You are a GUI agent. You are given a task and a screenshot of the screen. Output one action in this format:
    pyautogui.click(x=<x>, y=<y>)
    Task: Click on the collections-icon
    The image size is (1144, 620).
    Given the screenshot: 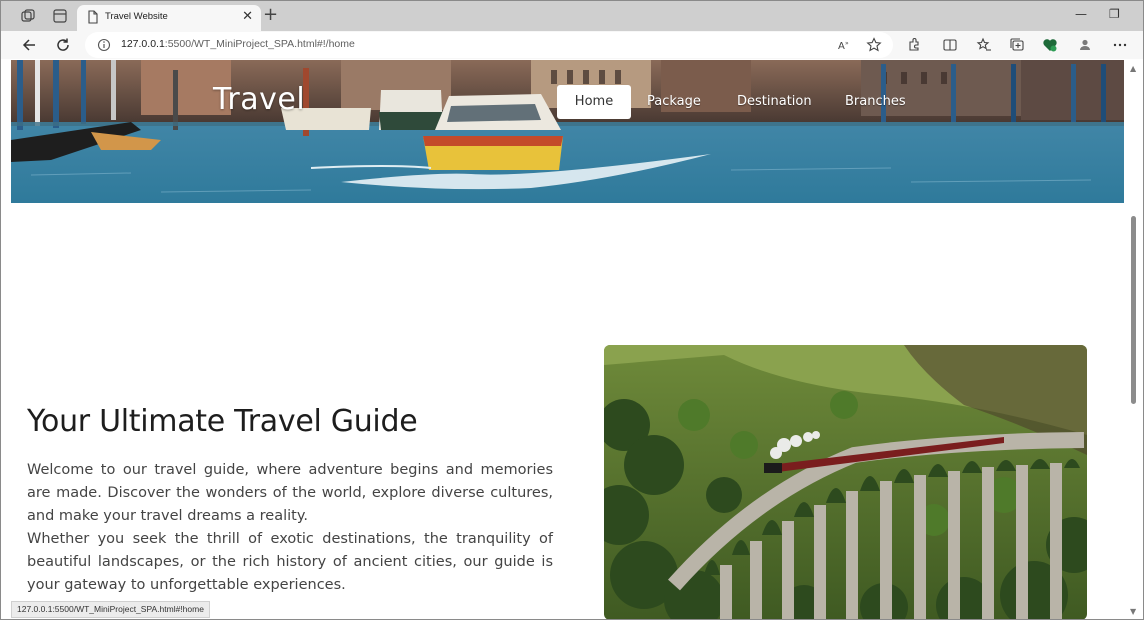 What is the action you would take?
    pyautogui.click(x=1017, y=45)
    